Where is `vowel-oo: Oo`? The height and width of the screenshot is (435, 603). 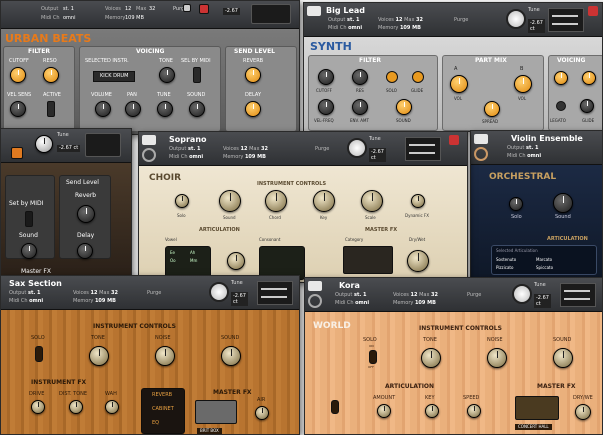 vowel-oo: Oo is located at coordinates (173, 261).